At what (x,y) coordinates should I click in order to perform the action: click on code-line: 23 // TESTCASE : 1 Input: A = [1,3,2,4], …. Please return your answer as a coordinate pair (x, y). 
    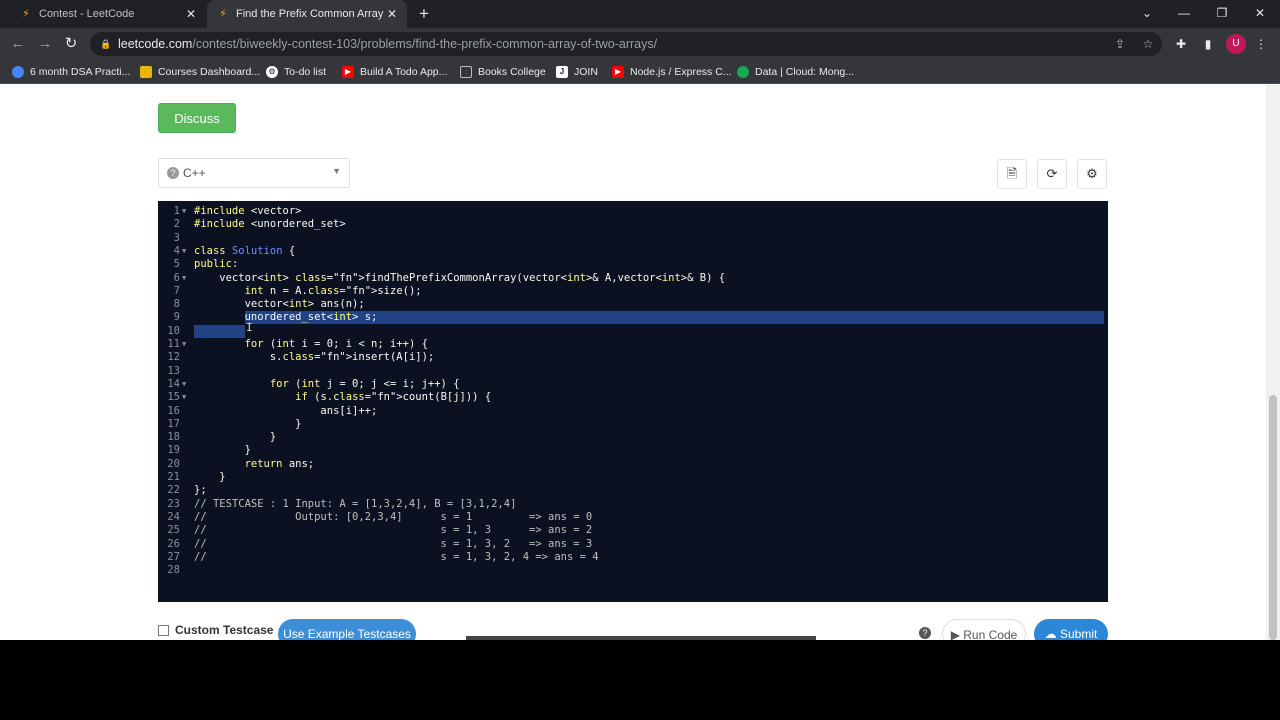
    Looking at the image, I should click on (633, 504).